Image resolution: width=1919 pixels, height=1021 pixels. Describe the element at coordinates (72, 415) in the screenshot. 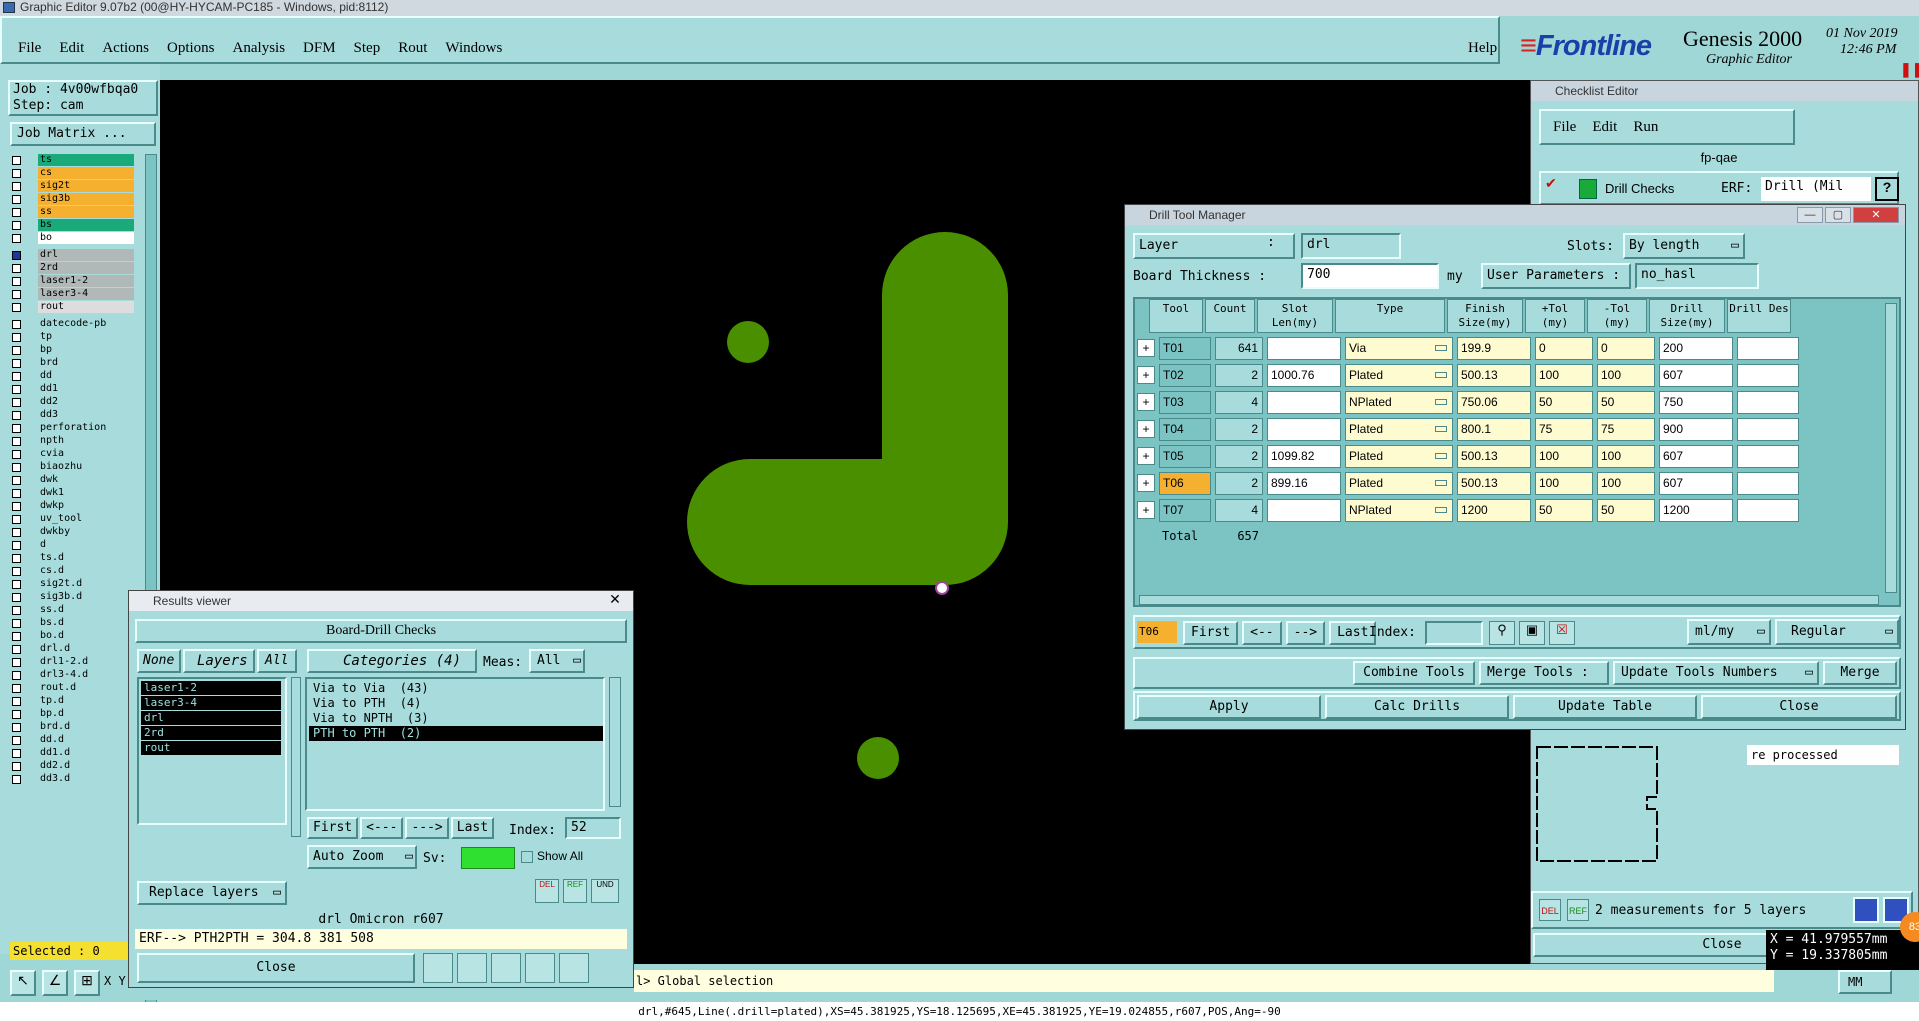

I see `layer-row: dd3` at that location.